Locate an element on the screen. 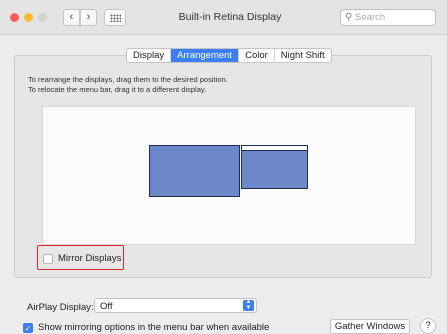 This screenshot has height=334, width=447. tab-color: Color is located at coordinates (257, 55).